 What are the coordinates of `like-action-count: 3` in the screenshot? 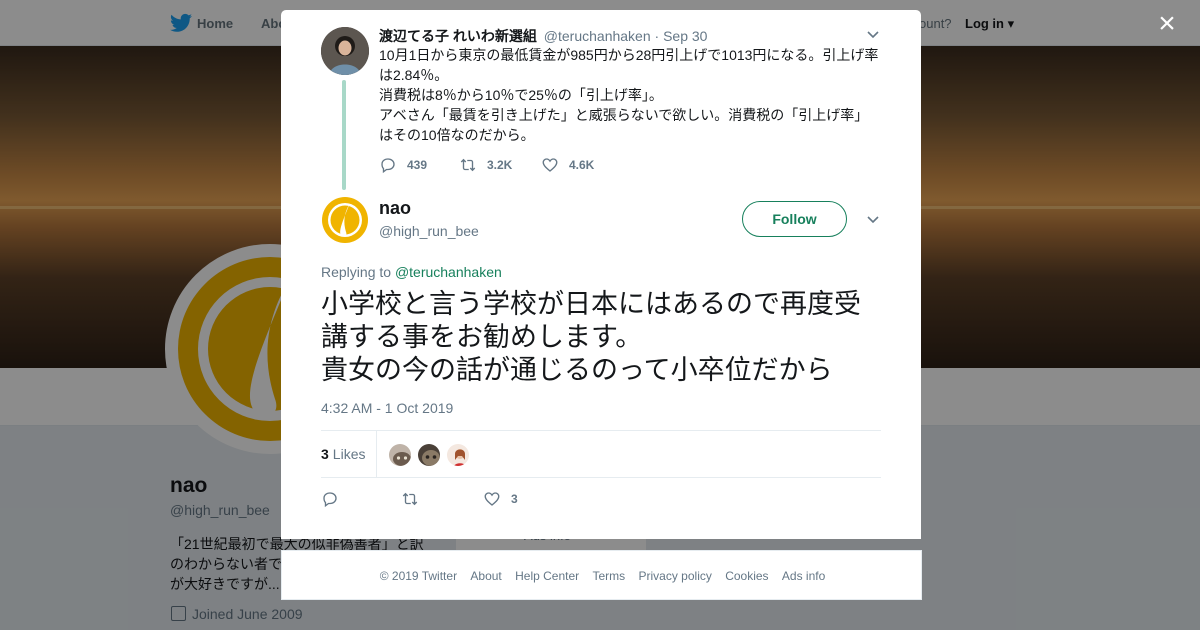 It's located at (514, 499).